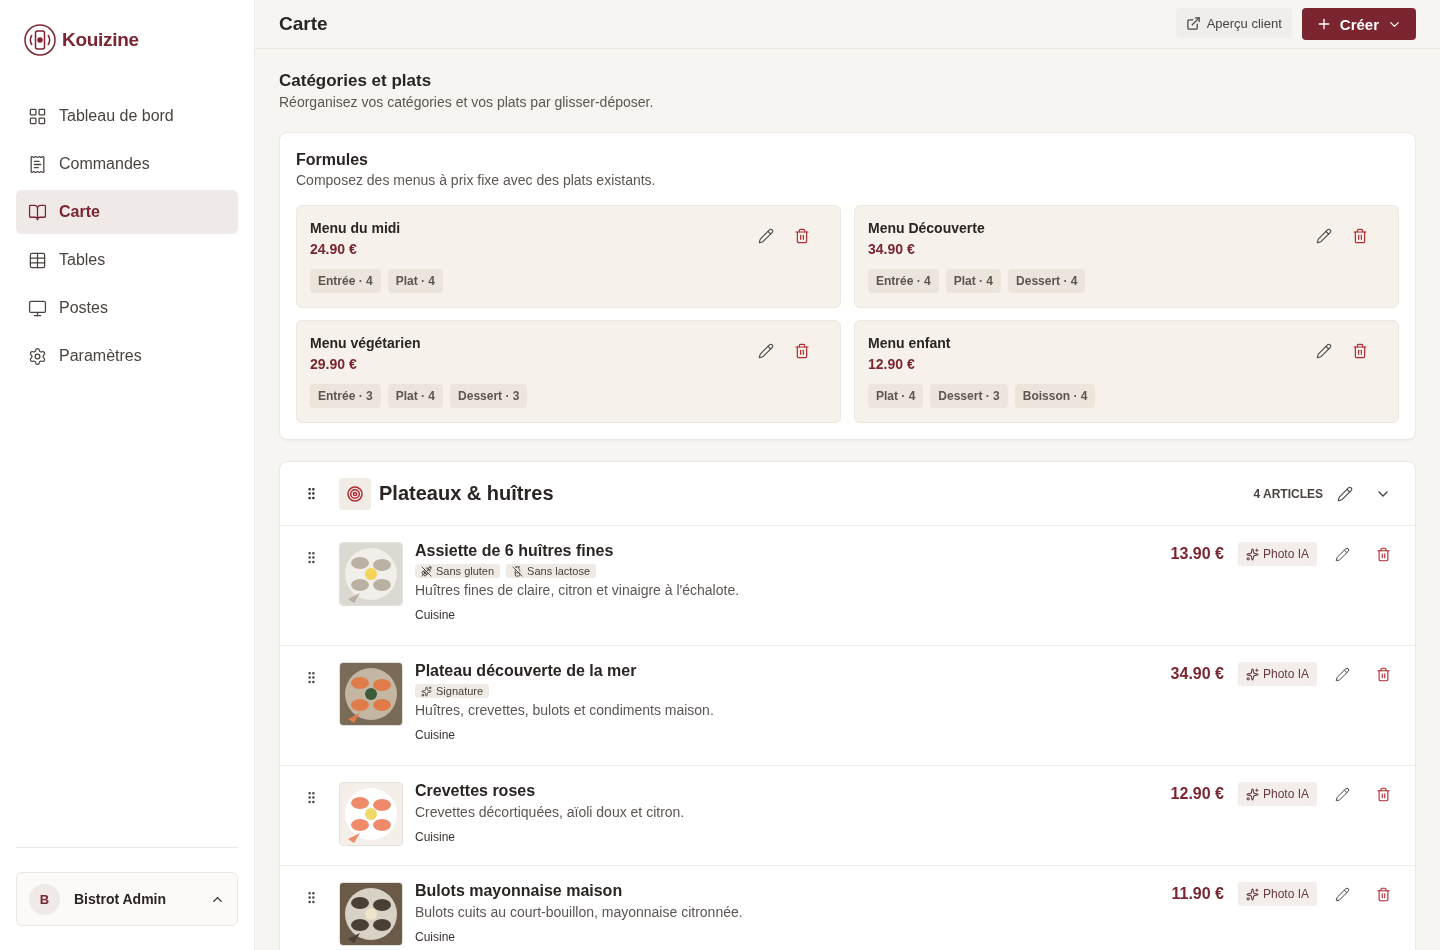  Describe the element at coordinates (37, 308) in the screenshot. I see `monitor-icon` at that location.